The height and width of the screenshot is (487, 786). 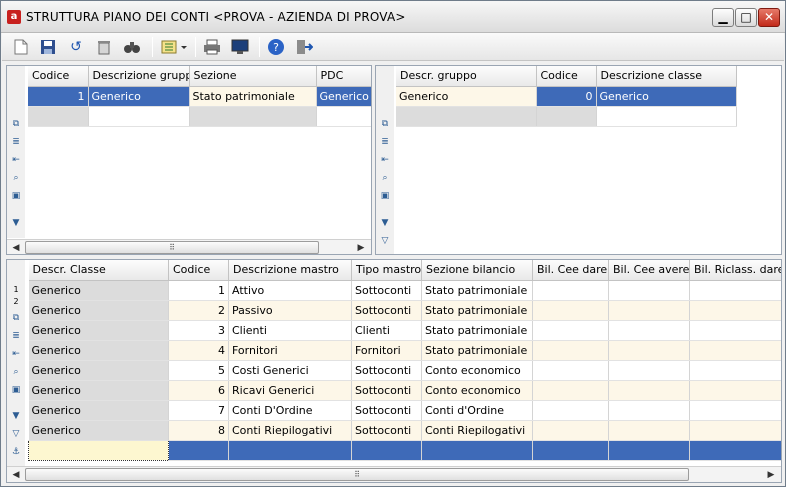 What do you see at coordinates (477, 410) in the screenshot?
I see `cell-sezione: Conti d'Ordine` at bounding box center [477, 410].